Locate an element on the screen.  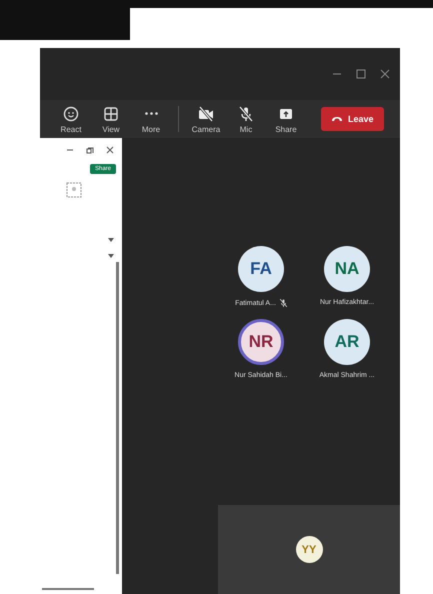
react-button: React is located at coordinates (71, 119).